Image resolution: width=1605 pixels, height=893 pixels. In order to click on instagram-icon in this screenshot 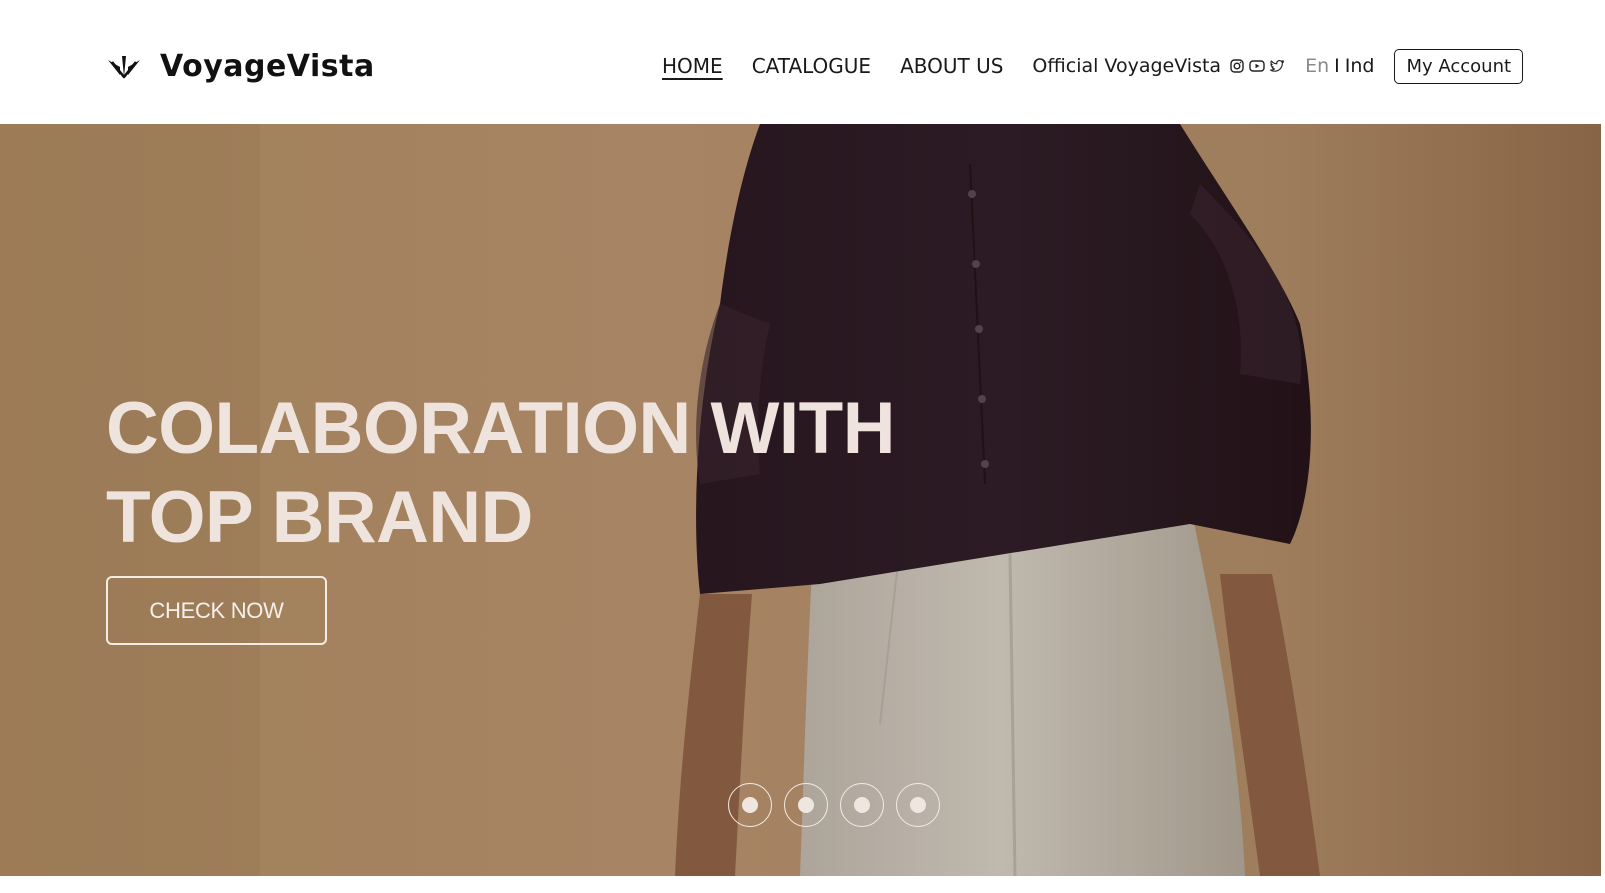, I will do `click(1237, 66)`.